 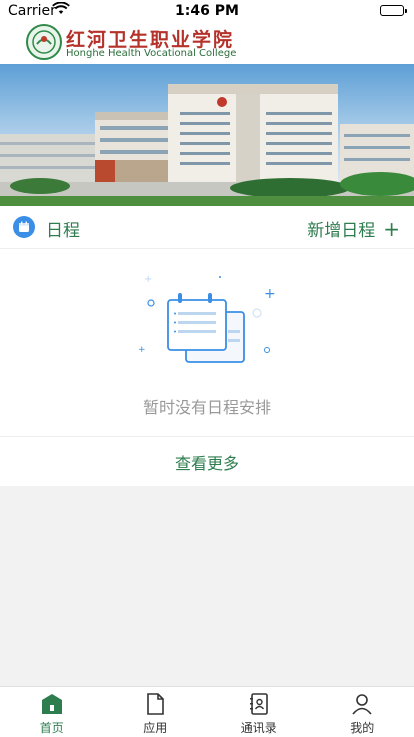 What do you see at coordinates (259, 704) in the screenshot?
I see `contacts-icon` at bounding box center [259, 704].